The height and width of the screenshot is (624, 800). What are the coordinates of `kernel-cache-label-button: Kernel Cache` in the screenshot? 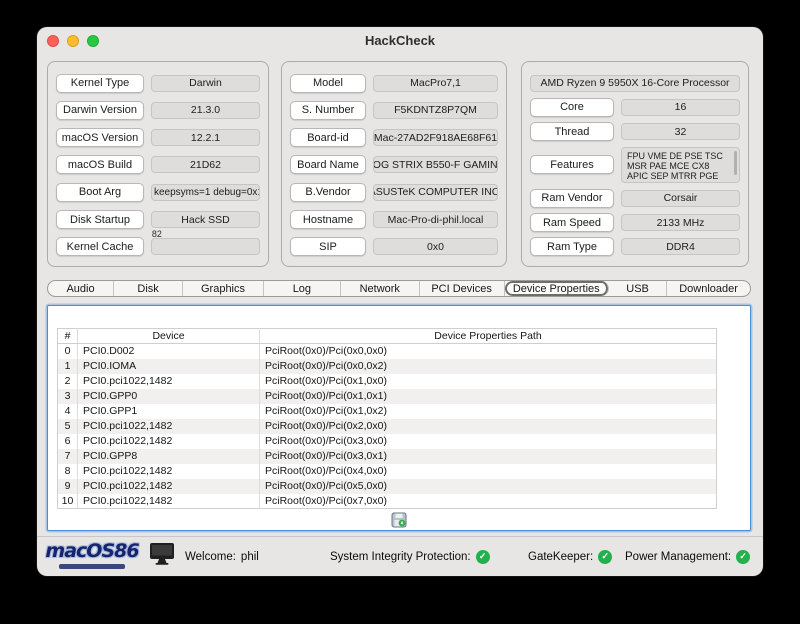 It's located at (100, 247).